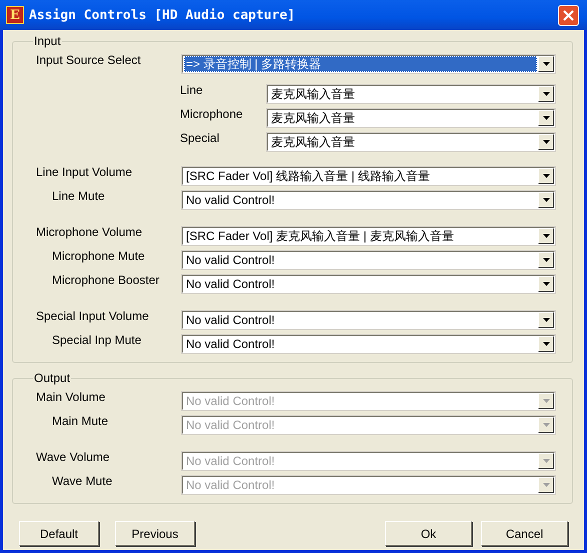  I want to click on field-label: Main Volume, so click(71, 397).